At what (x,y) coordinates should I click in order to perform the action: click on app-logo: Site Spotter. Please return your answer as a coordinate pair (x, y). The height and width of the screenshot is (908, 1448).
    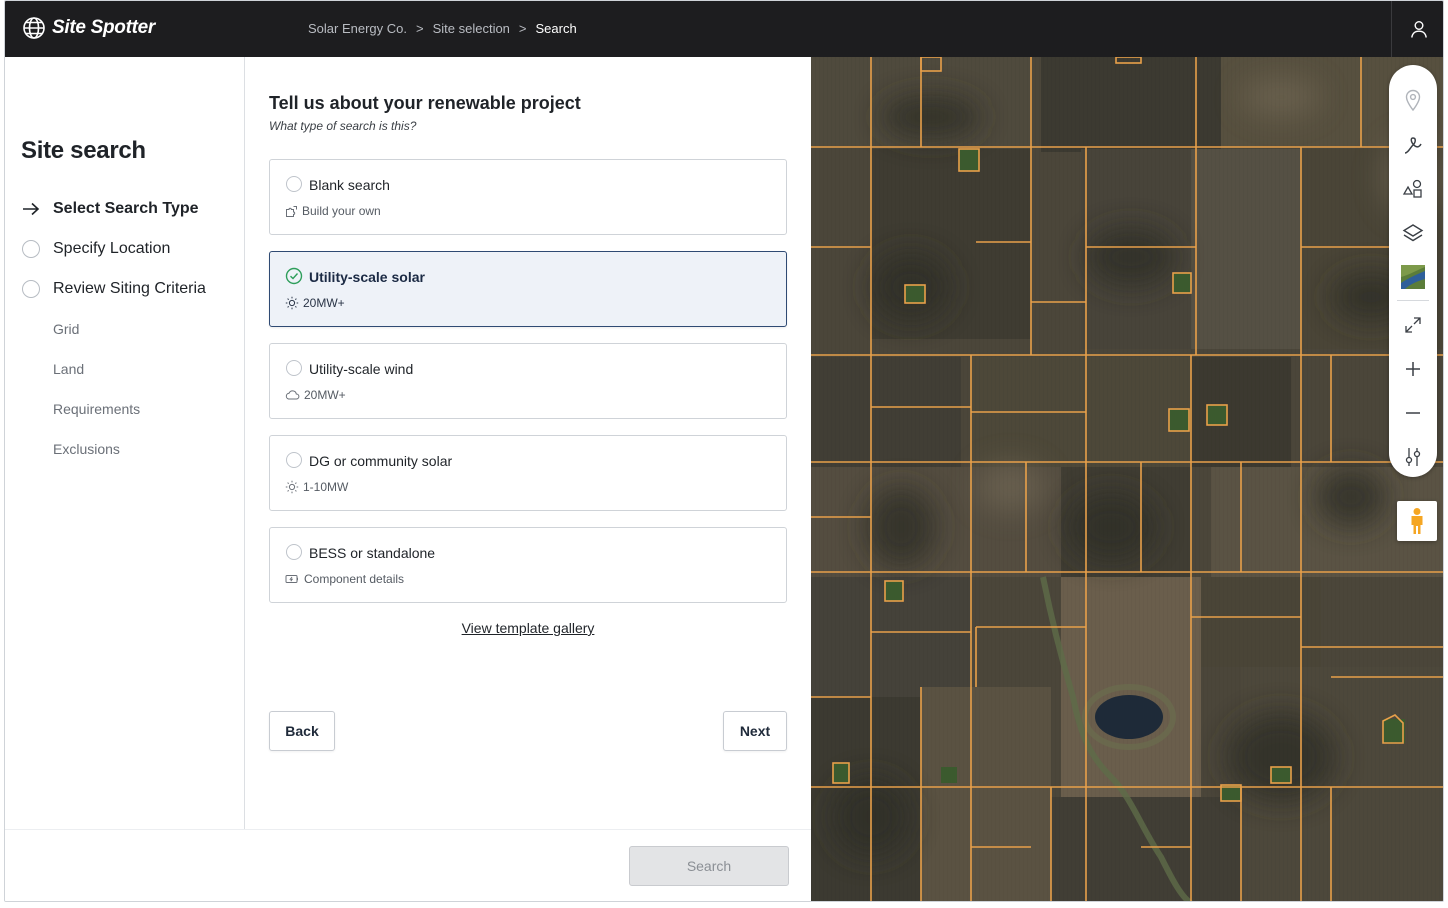
    Looking at the image, I should click on (88, 28).